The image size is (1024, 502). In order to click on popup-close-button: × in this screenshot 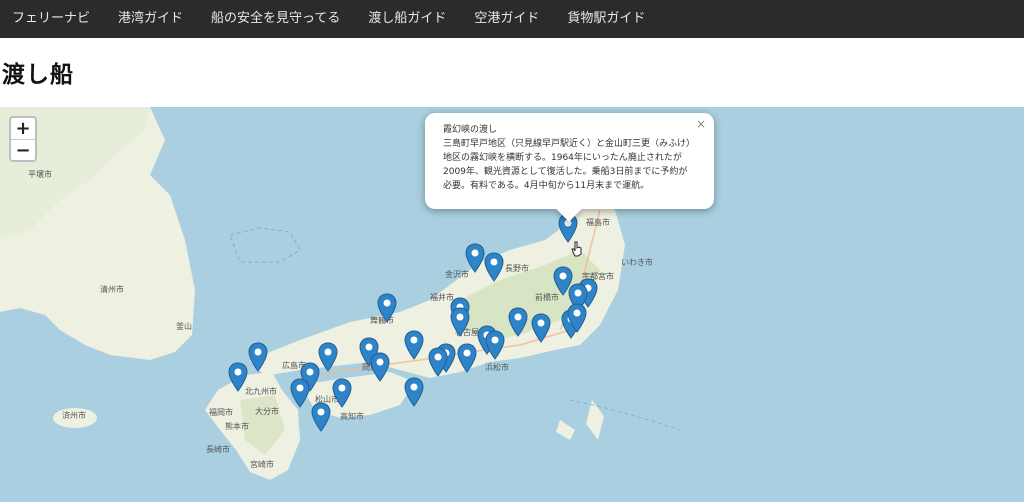, I will do `click(701, 124)`.